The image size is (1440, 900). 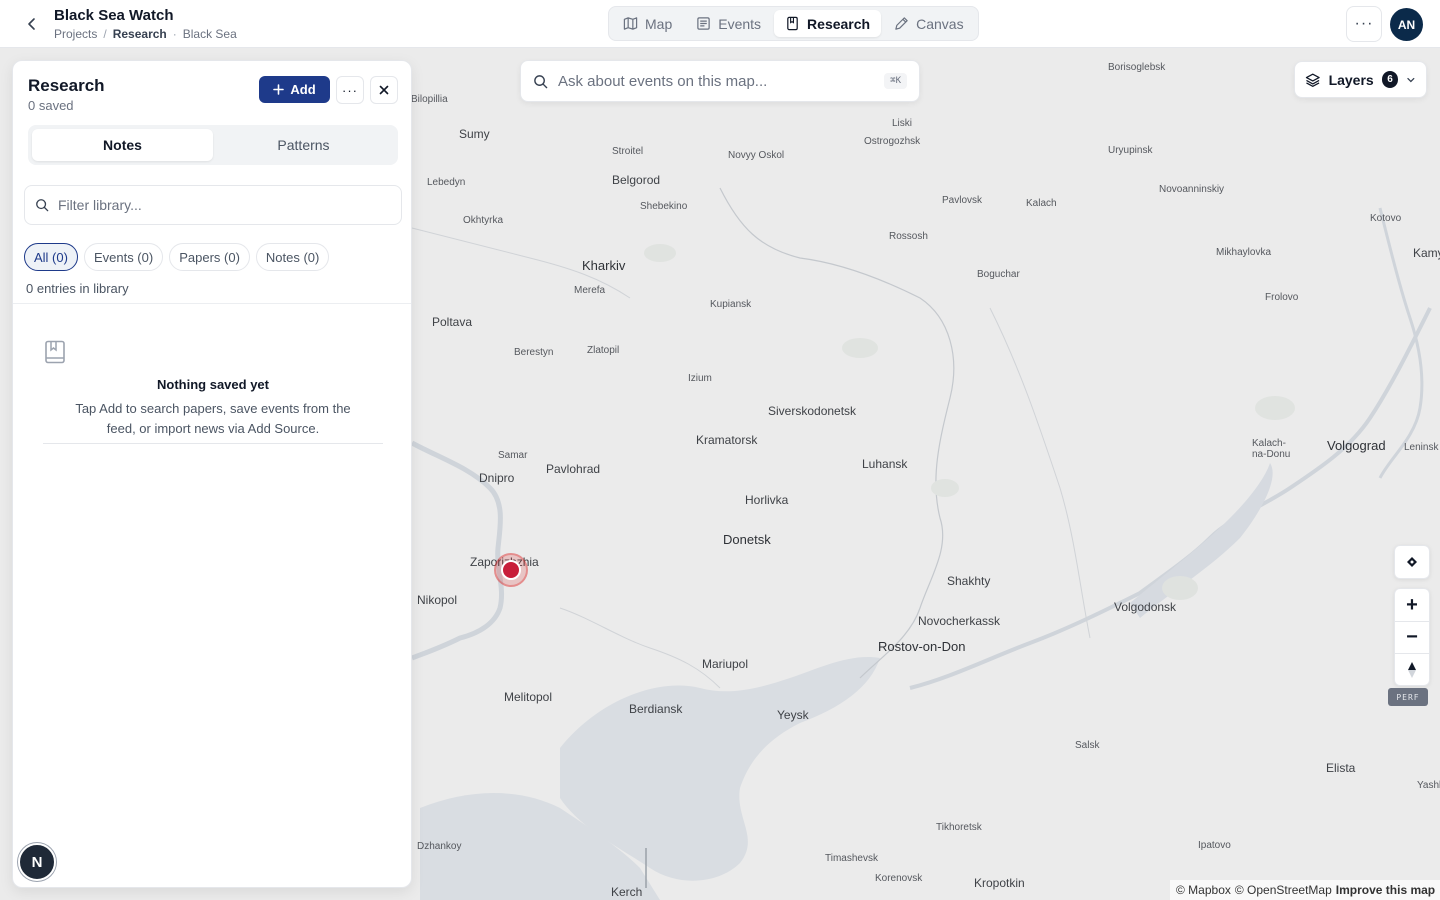 What do you see at coordinates (75, 34) in the screenshot?
I see `breadcrumb-projects: Projects` at bounding box center [75, 34].